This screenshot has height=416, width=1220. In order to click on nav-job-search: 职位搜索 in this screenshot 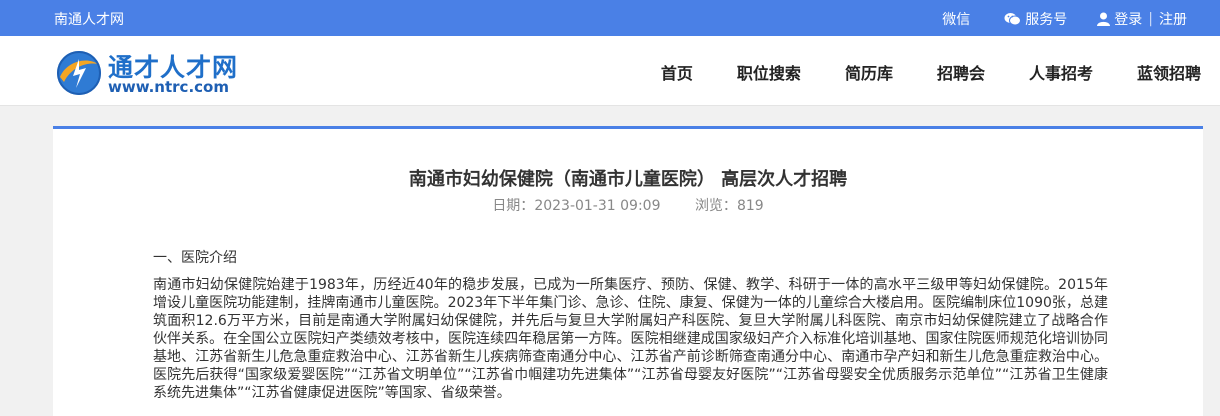, I will do `click(769, 72)`.